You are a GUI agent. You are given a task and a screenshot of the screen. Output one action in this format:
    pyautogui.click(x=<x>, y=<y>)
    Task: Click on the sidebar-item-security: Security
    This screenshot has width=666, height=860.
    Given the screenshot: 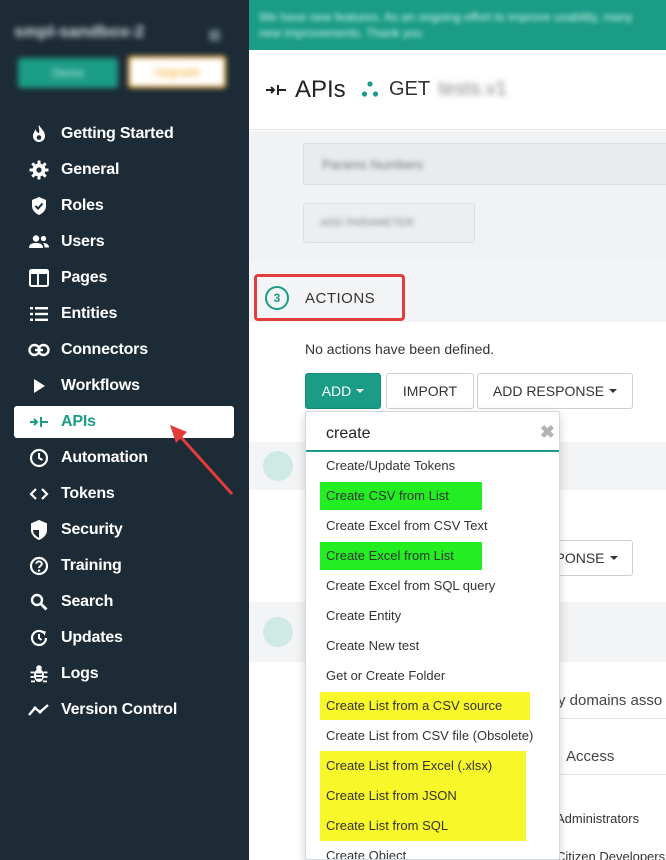 What is the action you would take?
    pyautogui.click(x=124, y=530)
    